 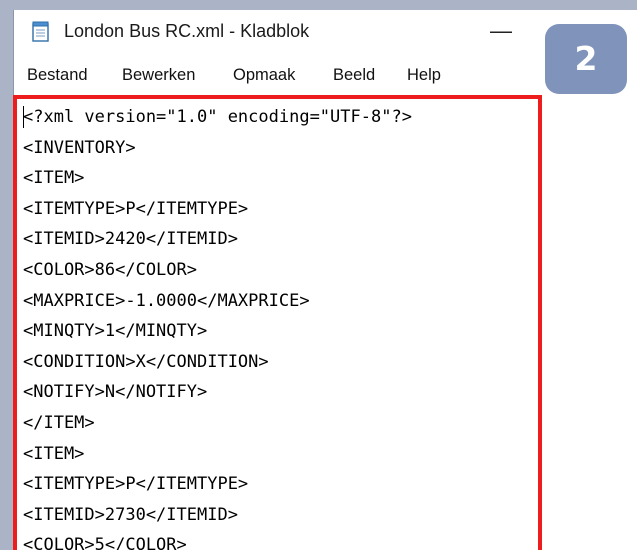 What do you see at coordinates (41, 31) in the screenshot?
I see `notepad-icon` at bounding box center [41, 31].